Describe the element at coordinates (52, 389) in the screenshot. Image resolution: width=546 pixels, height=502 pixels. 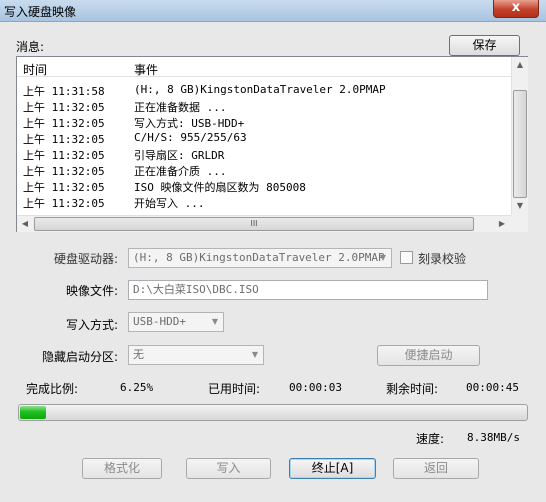
I see `percent-label: 完成比例:` at that location.